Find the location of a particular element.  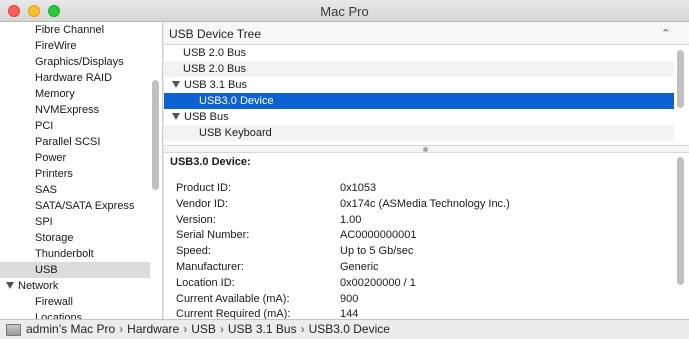

sidebar-item-label: Network is located at coordinates (38, 286).